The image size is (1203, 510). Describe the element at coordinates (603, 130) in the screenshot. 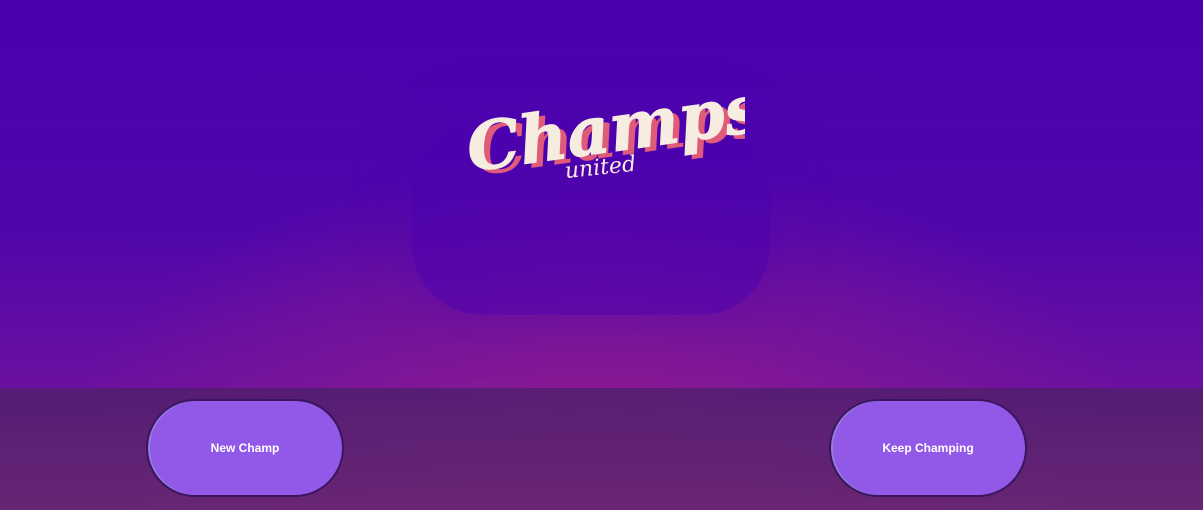

I see `champs-united-logo: Champs Champs united` at that location.